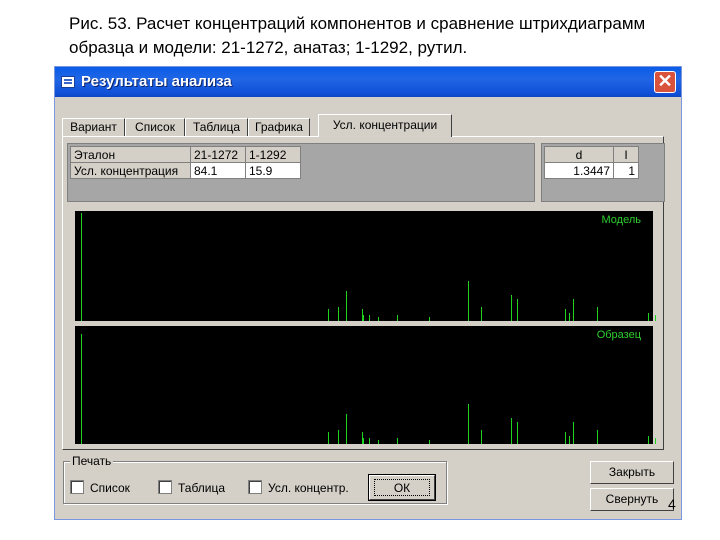 The height and width of the screenshot is (540, 720). I want to click on print-table-checkbox: Таблица, so click(191, 487).